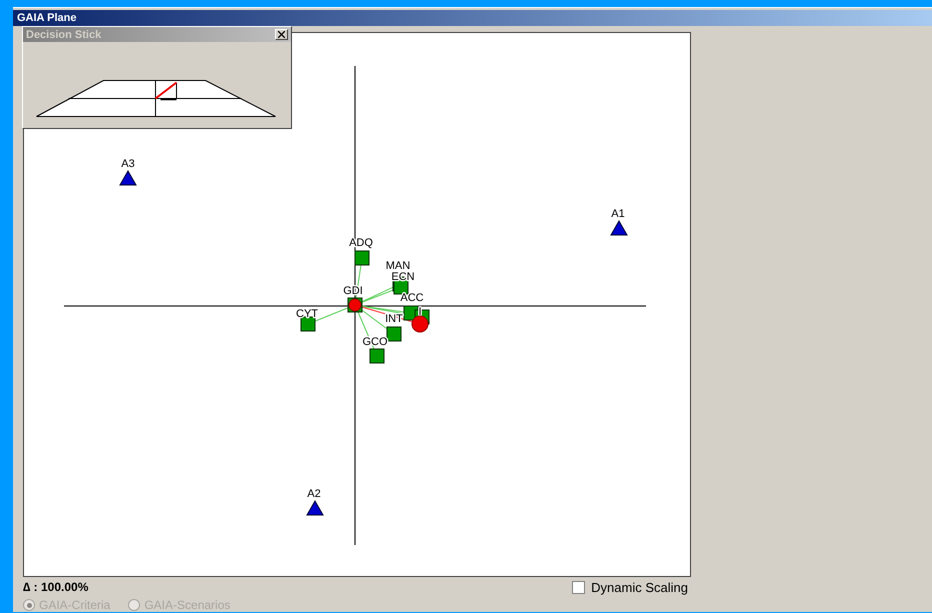  Describe the element at coordinates (618, 214) in the screenshot. I see `point-label: A1` at that location.